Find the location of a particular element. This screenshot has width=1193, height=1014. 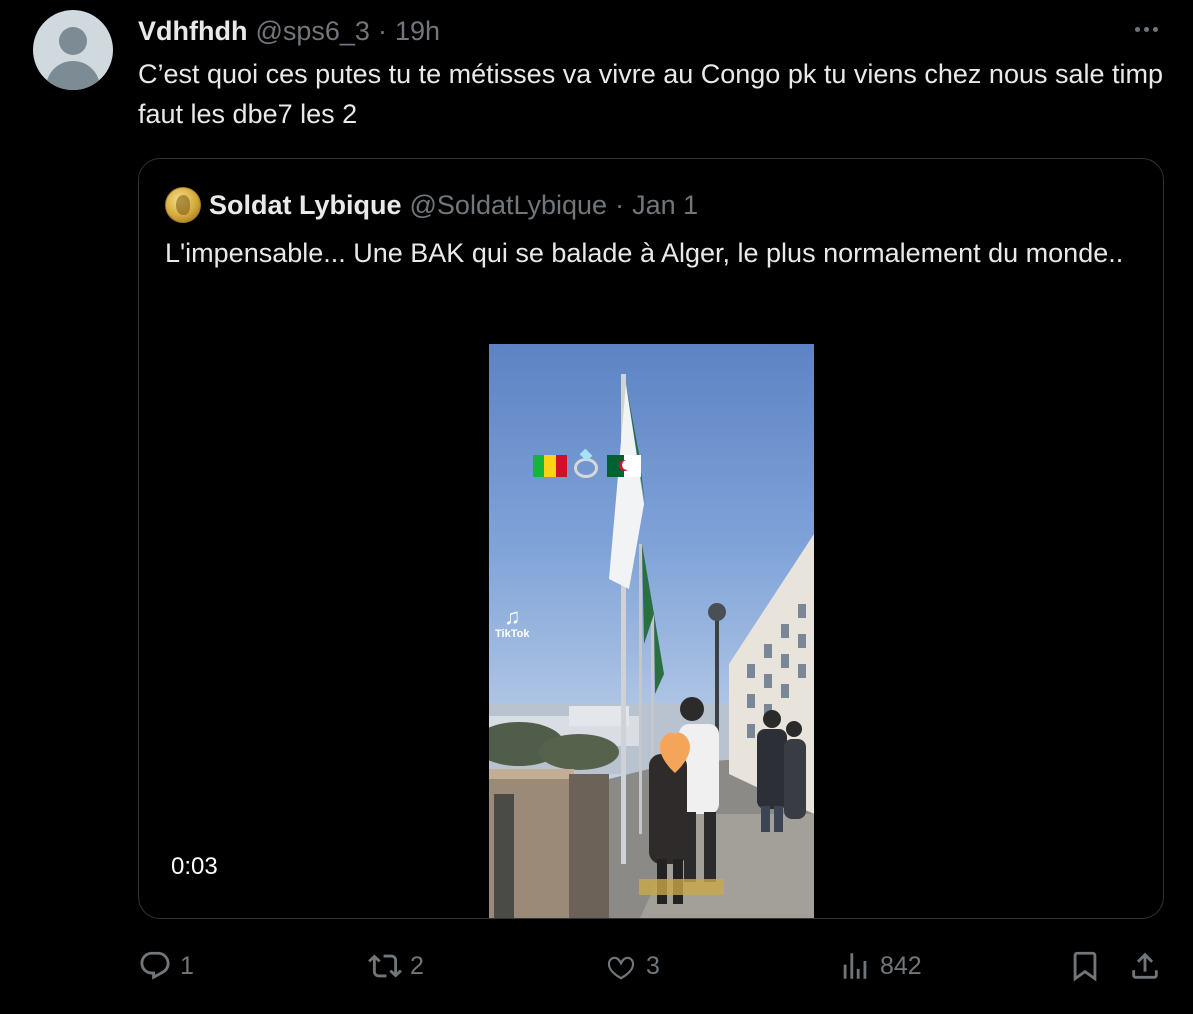

retweet-button: 2 is located at coordinates (396, 966).